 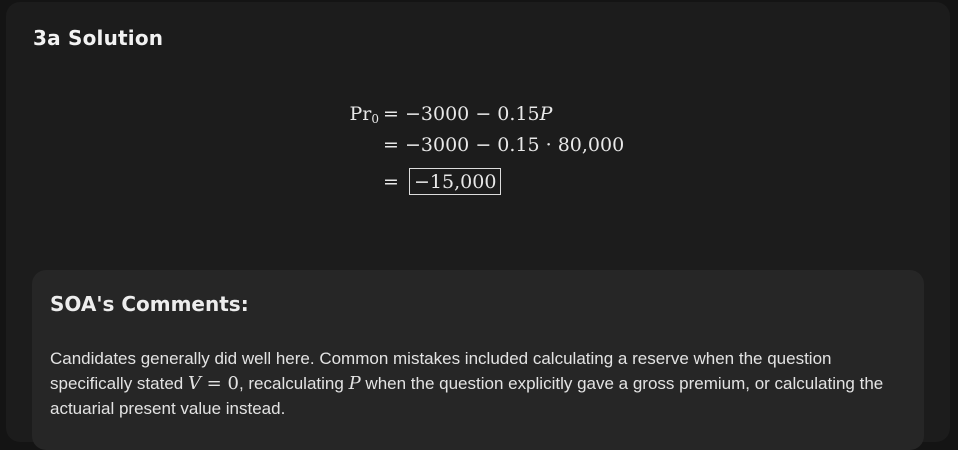 What do you see at coordinates (149, 304) in the screenshot?
I see `soa-comments-title: SOA's Comments:` at bounding box center [149, 304].